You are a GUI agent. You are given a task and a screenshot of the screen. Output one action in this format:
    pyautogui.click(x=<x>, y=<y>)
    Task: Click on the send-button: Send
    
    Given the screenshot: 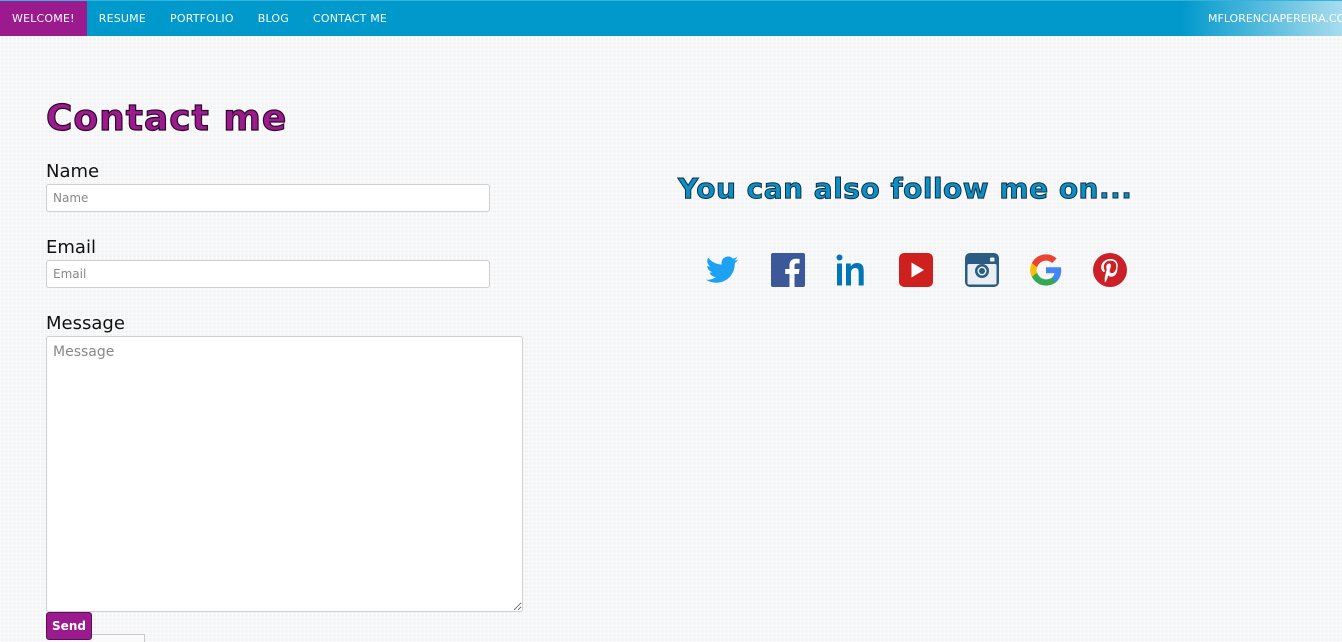 What is the action you would take?
    pyautogui.click(x=69, y=626)
    